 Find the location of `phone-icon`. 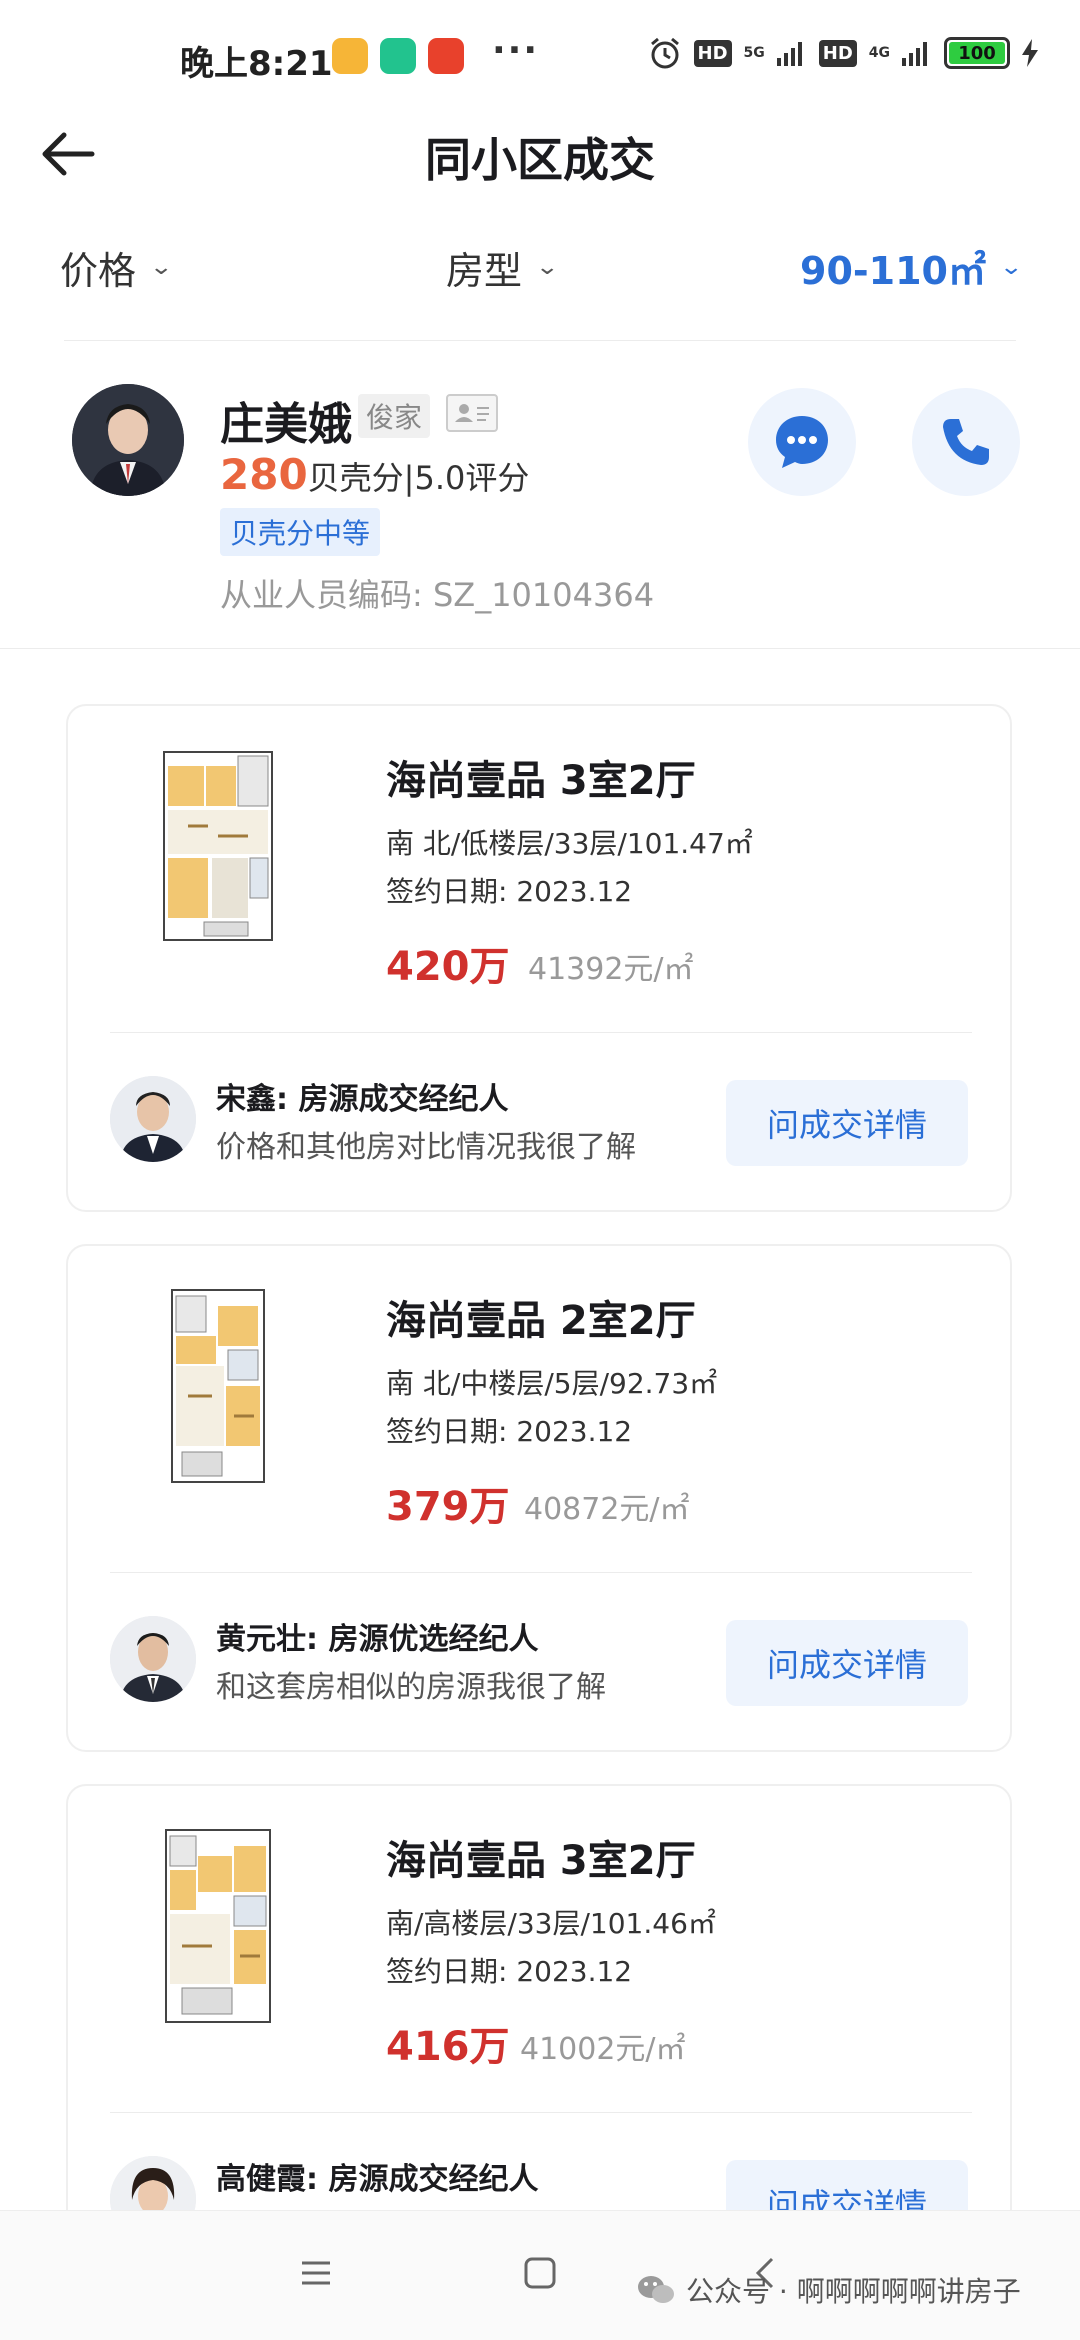

phone-icon is located at coordinates (966, 442).